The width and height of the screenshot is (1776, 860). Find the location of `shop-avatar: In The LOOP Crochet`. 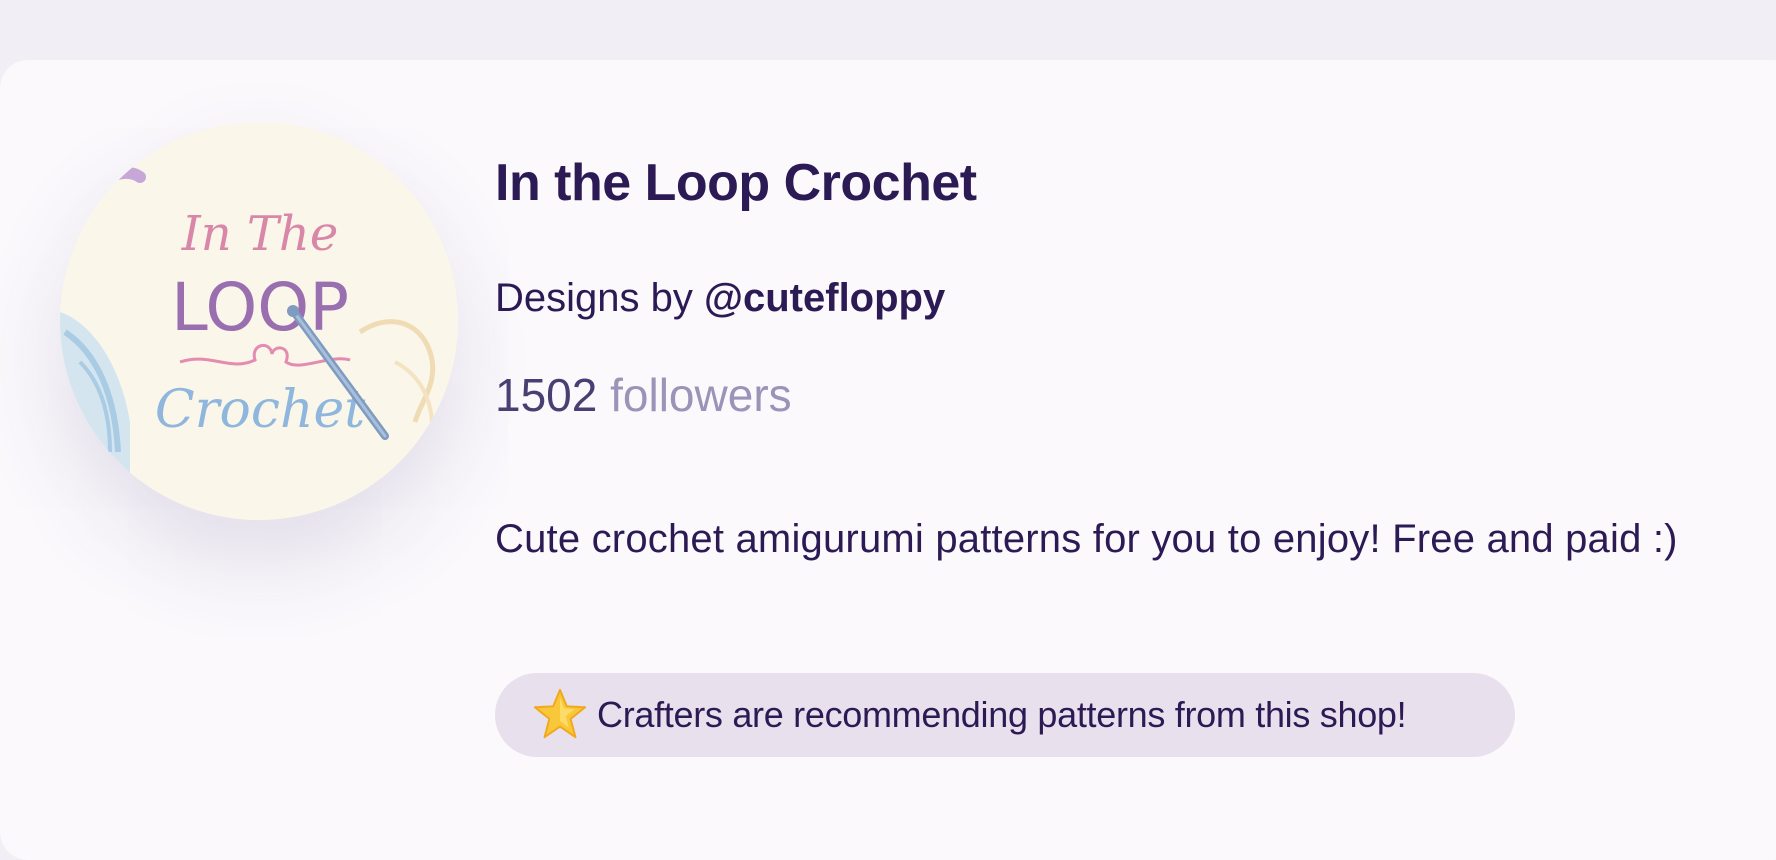

shop-avatar: In The LOOP Crochet is located at coordinates (259, 321).